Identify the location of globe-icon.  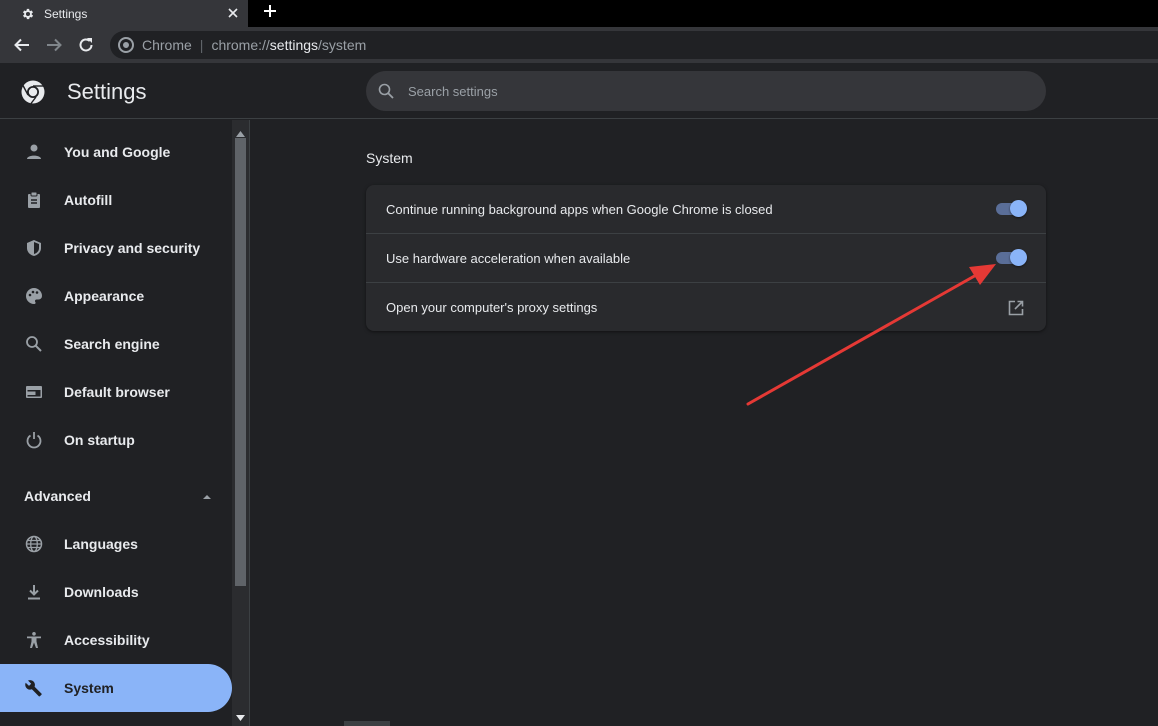
(34, 544).